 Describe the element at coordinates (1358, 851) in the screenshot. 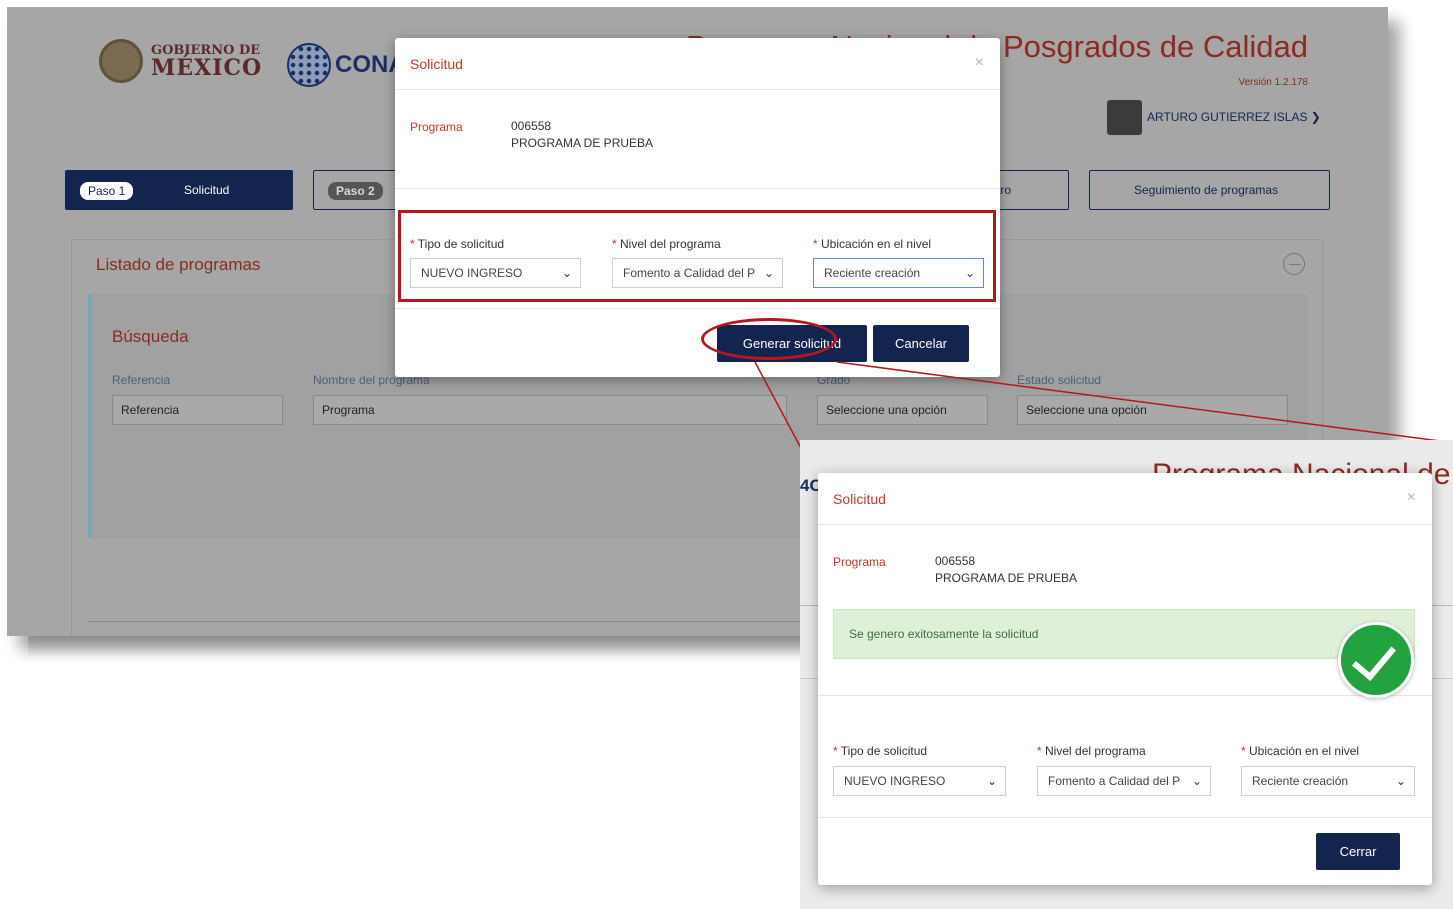

I see `cerrar-button: Cerrar` at that location.